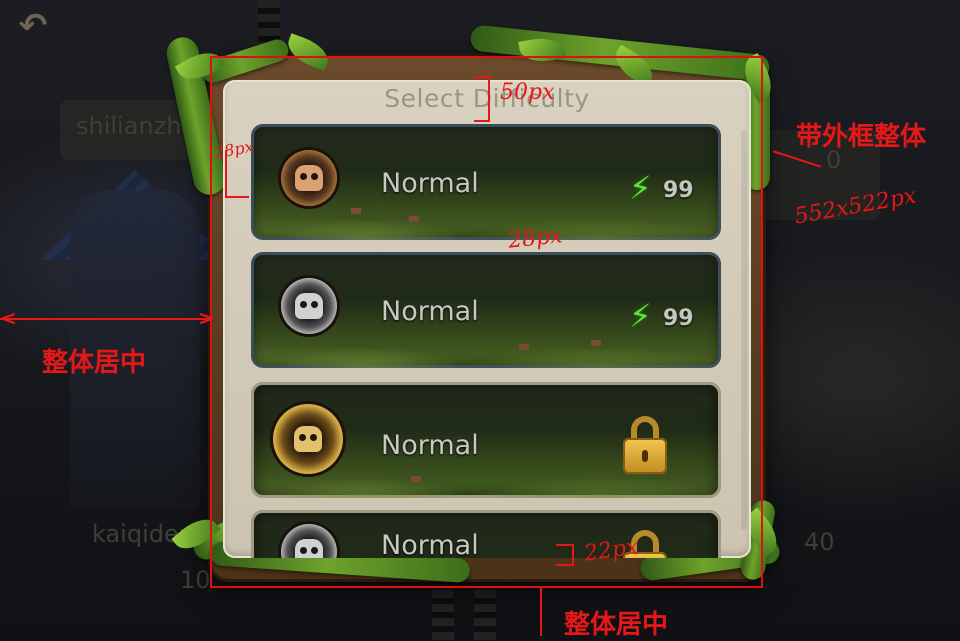  I want to click on annotation-outer-size-label: 带外框整体, so click(861, 137).